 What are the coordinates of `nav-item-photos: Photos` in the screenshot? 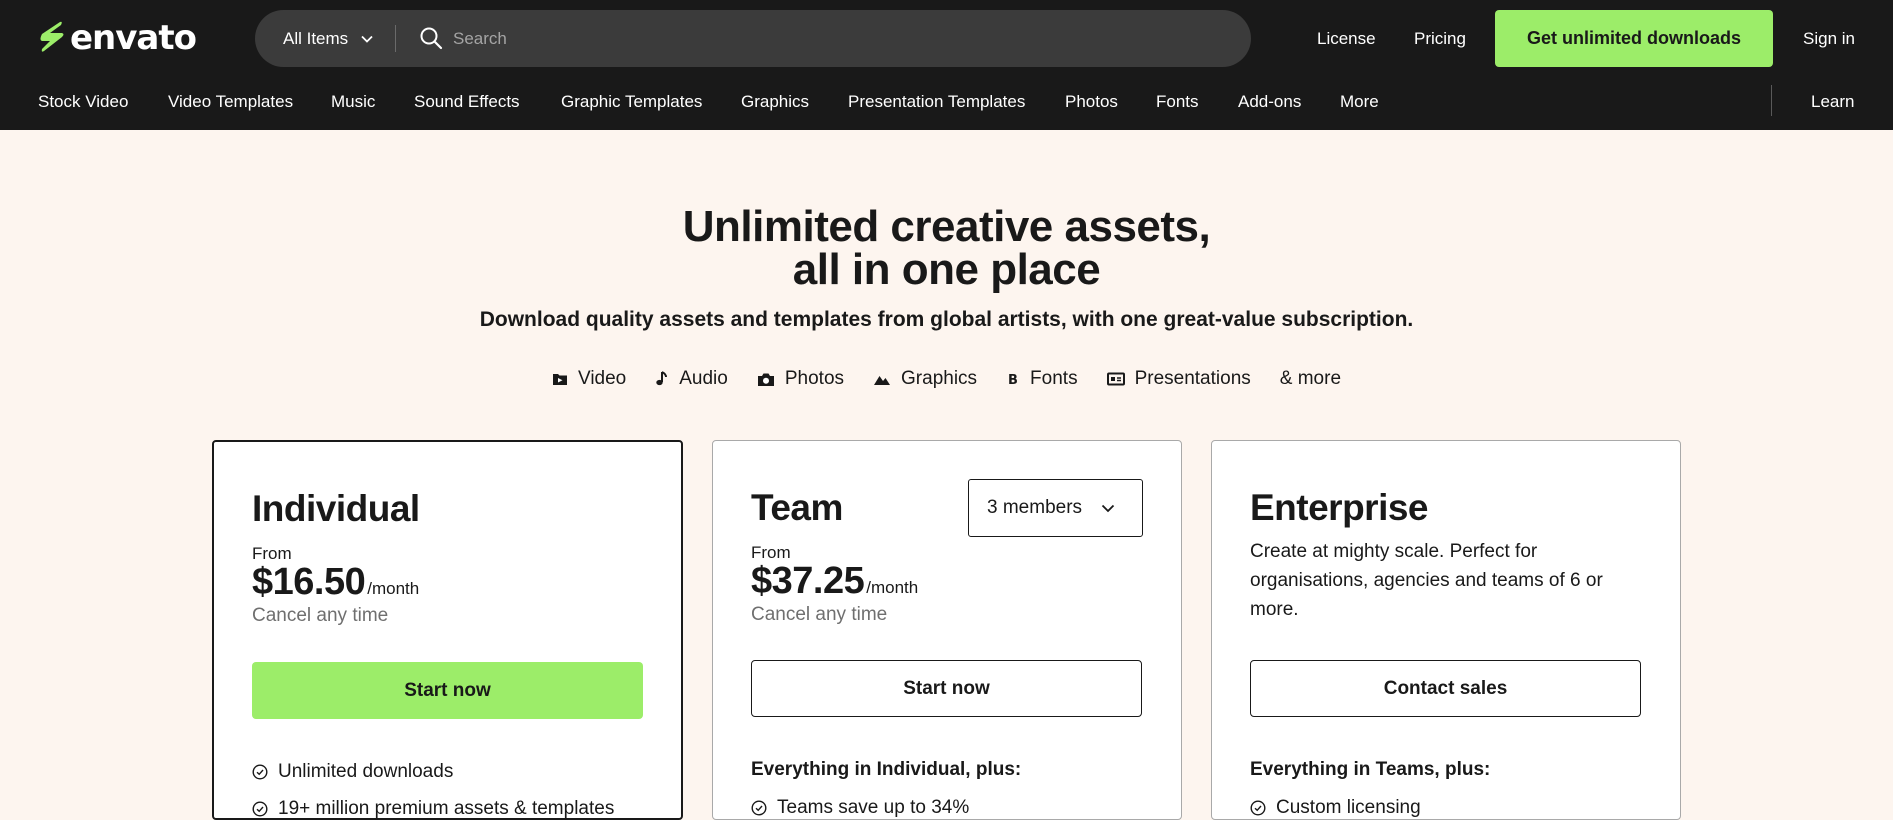 It's located at (1091, 102).